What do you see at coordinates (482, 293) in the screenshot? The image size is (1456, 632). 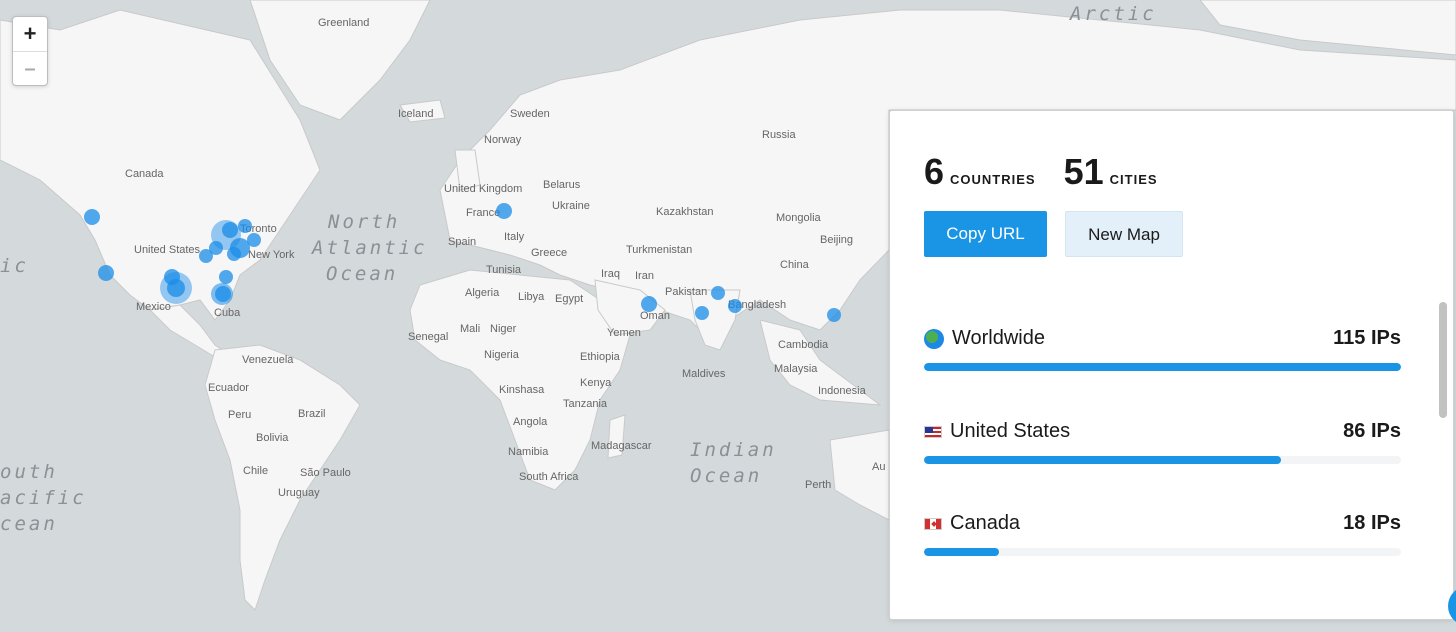 I see `label-algeria: Algeria` at bounding box center [482, 293].